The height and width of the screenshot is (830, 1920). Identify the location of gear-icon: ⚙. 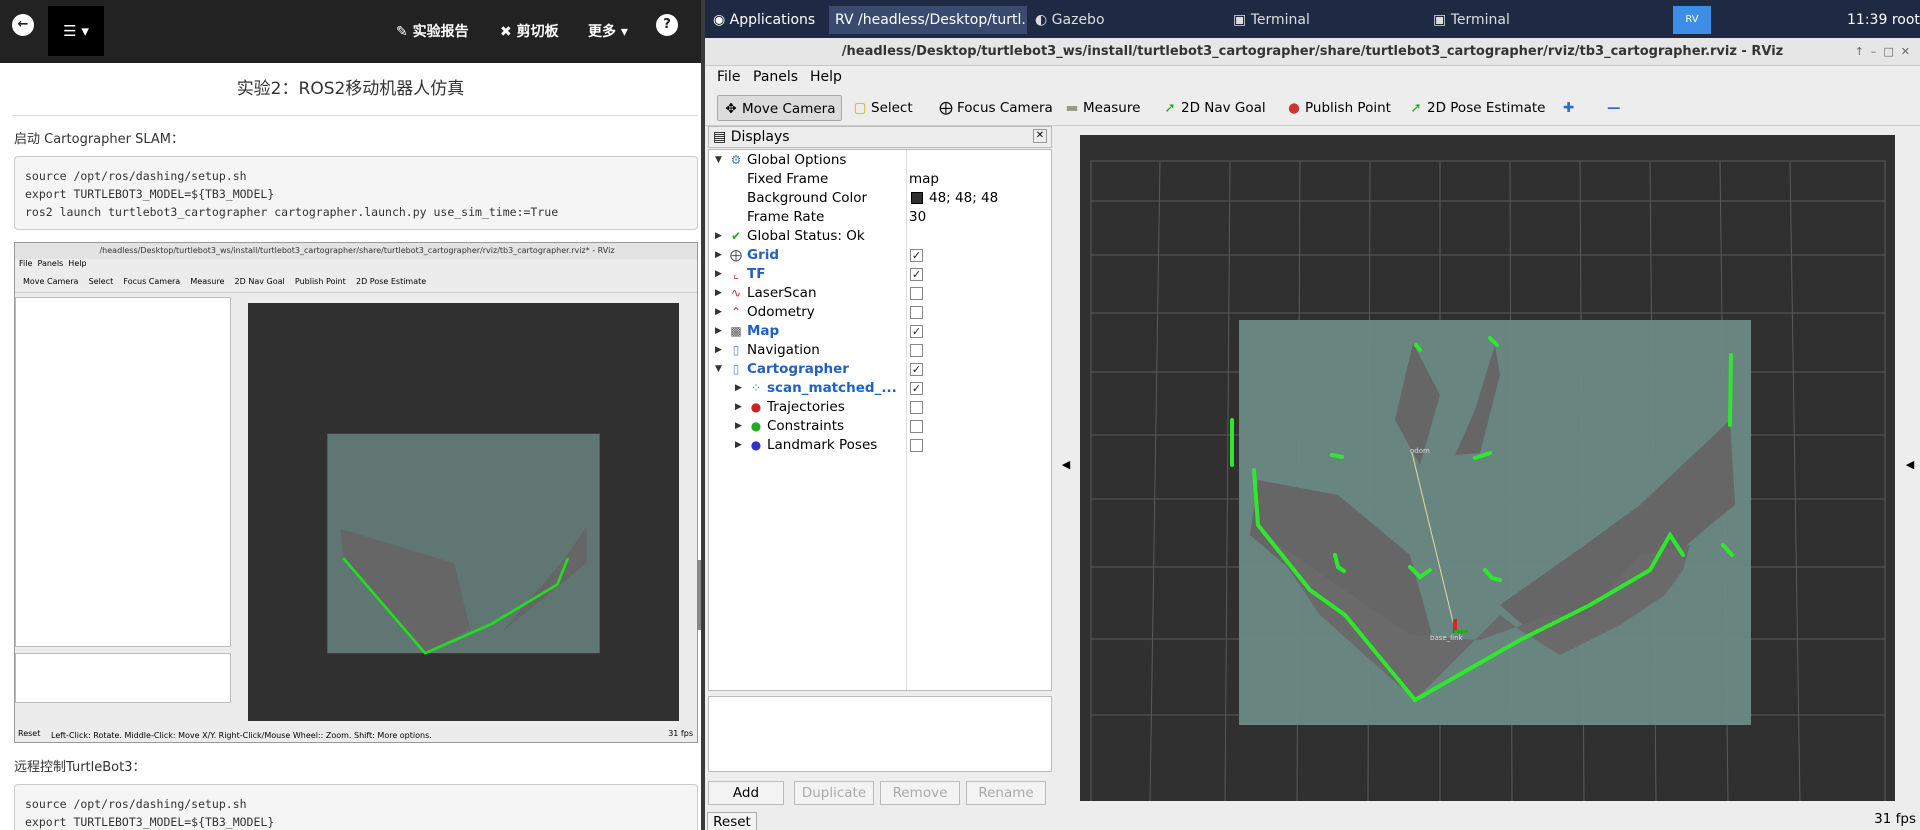
(736, 160).